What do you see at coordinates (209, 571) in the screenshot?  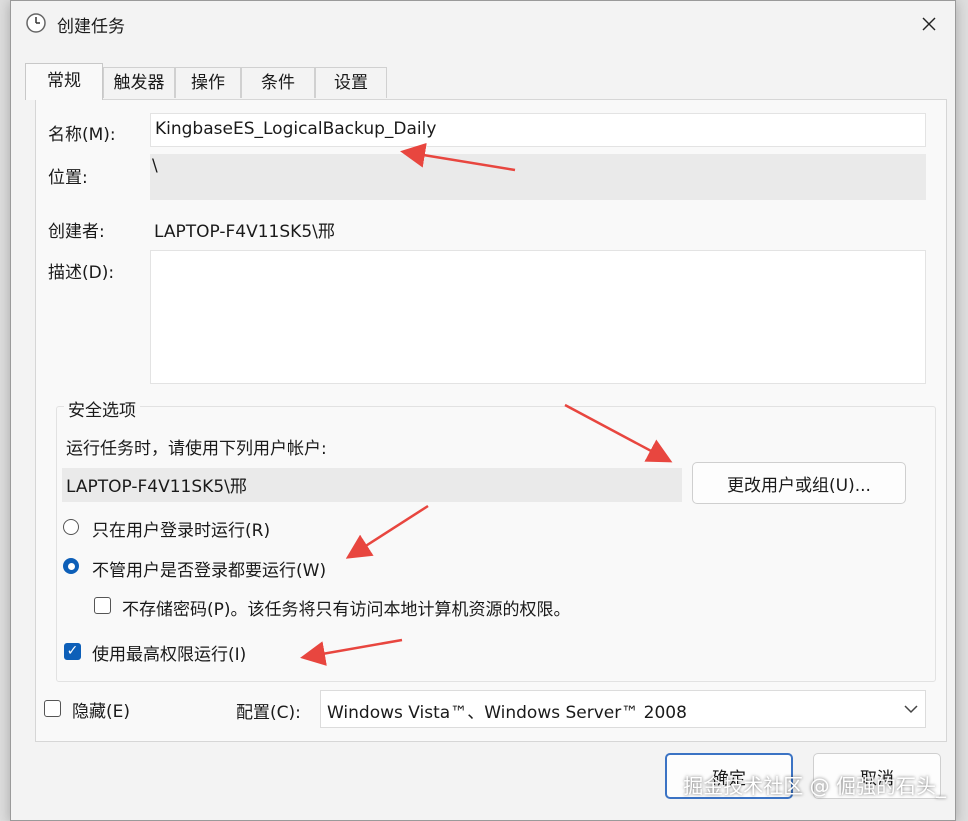 I see `radio-whether-logged-label: 不管用户是否登录都要运行(W)` at bounding box center [209, 571].